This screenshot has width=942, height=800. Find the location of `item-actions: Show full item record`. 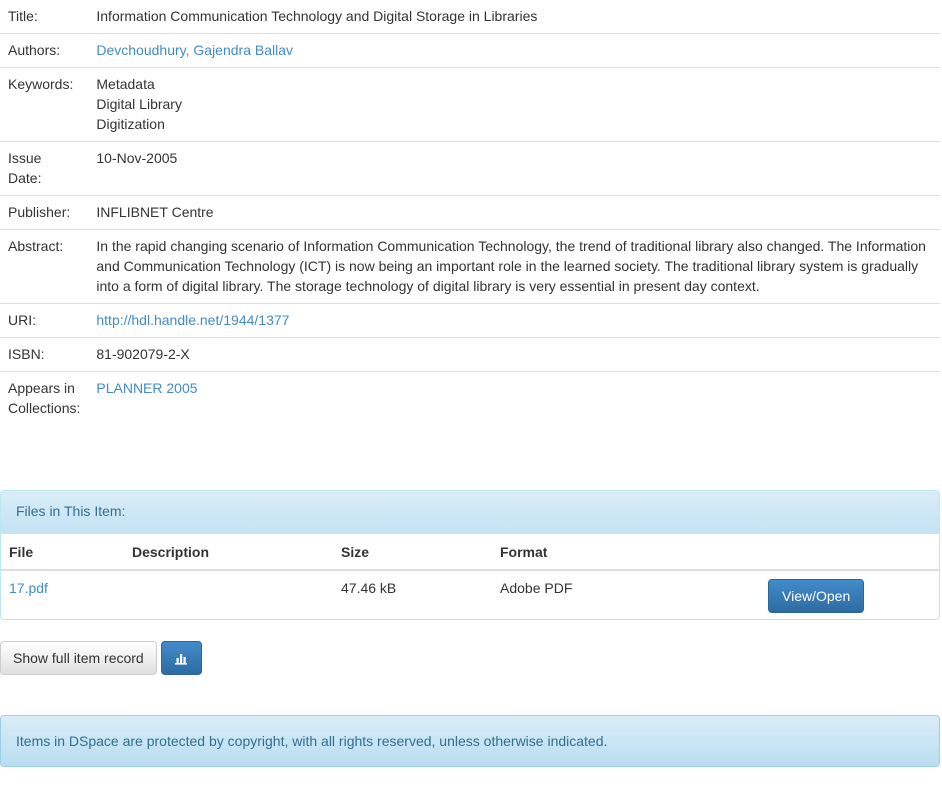

item-actions: Show full item record is located at coordinates (101, 658).